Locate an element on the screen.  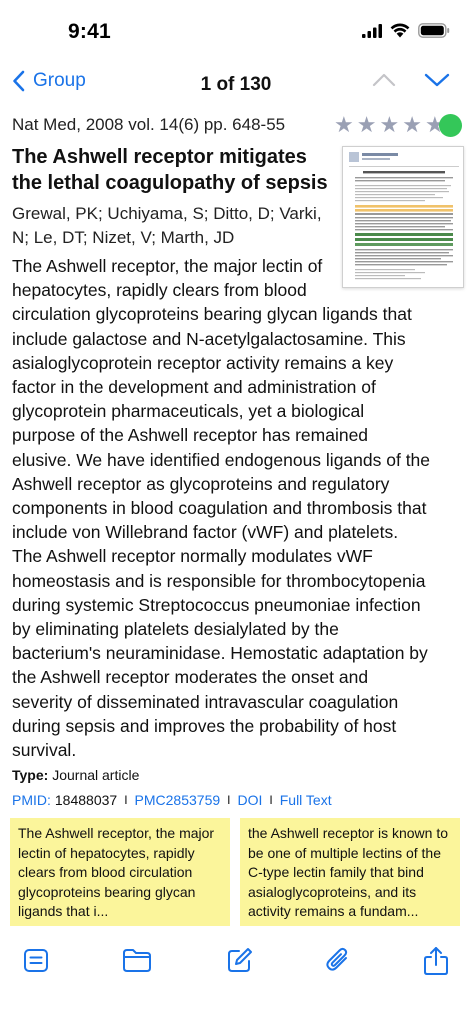
back-button: Group is located at coordinates (49, 81).